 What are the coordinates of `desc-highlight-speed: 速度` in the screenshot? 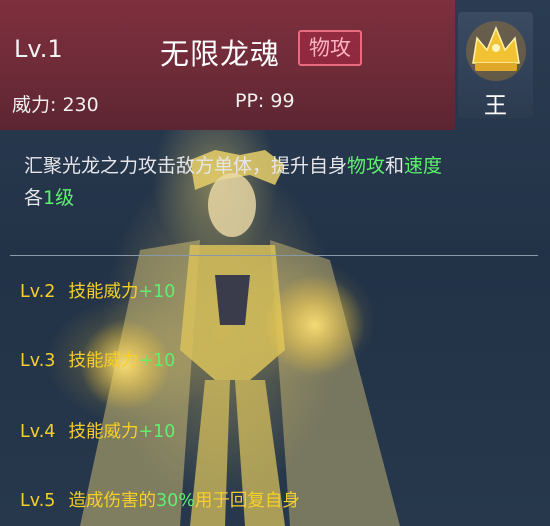 It's located at (423, 166).